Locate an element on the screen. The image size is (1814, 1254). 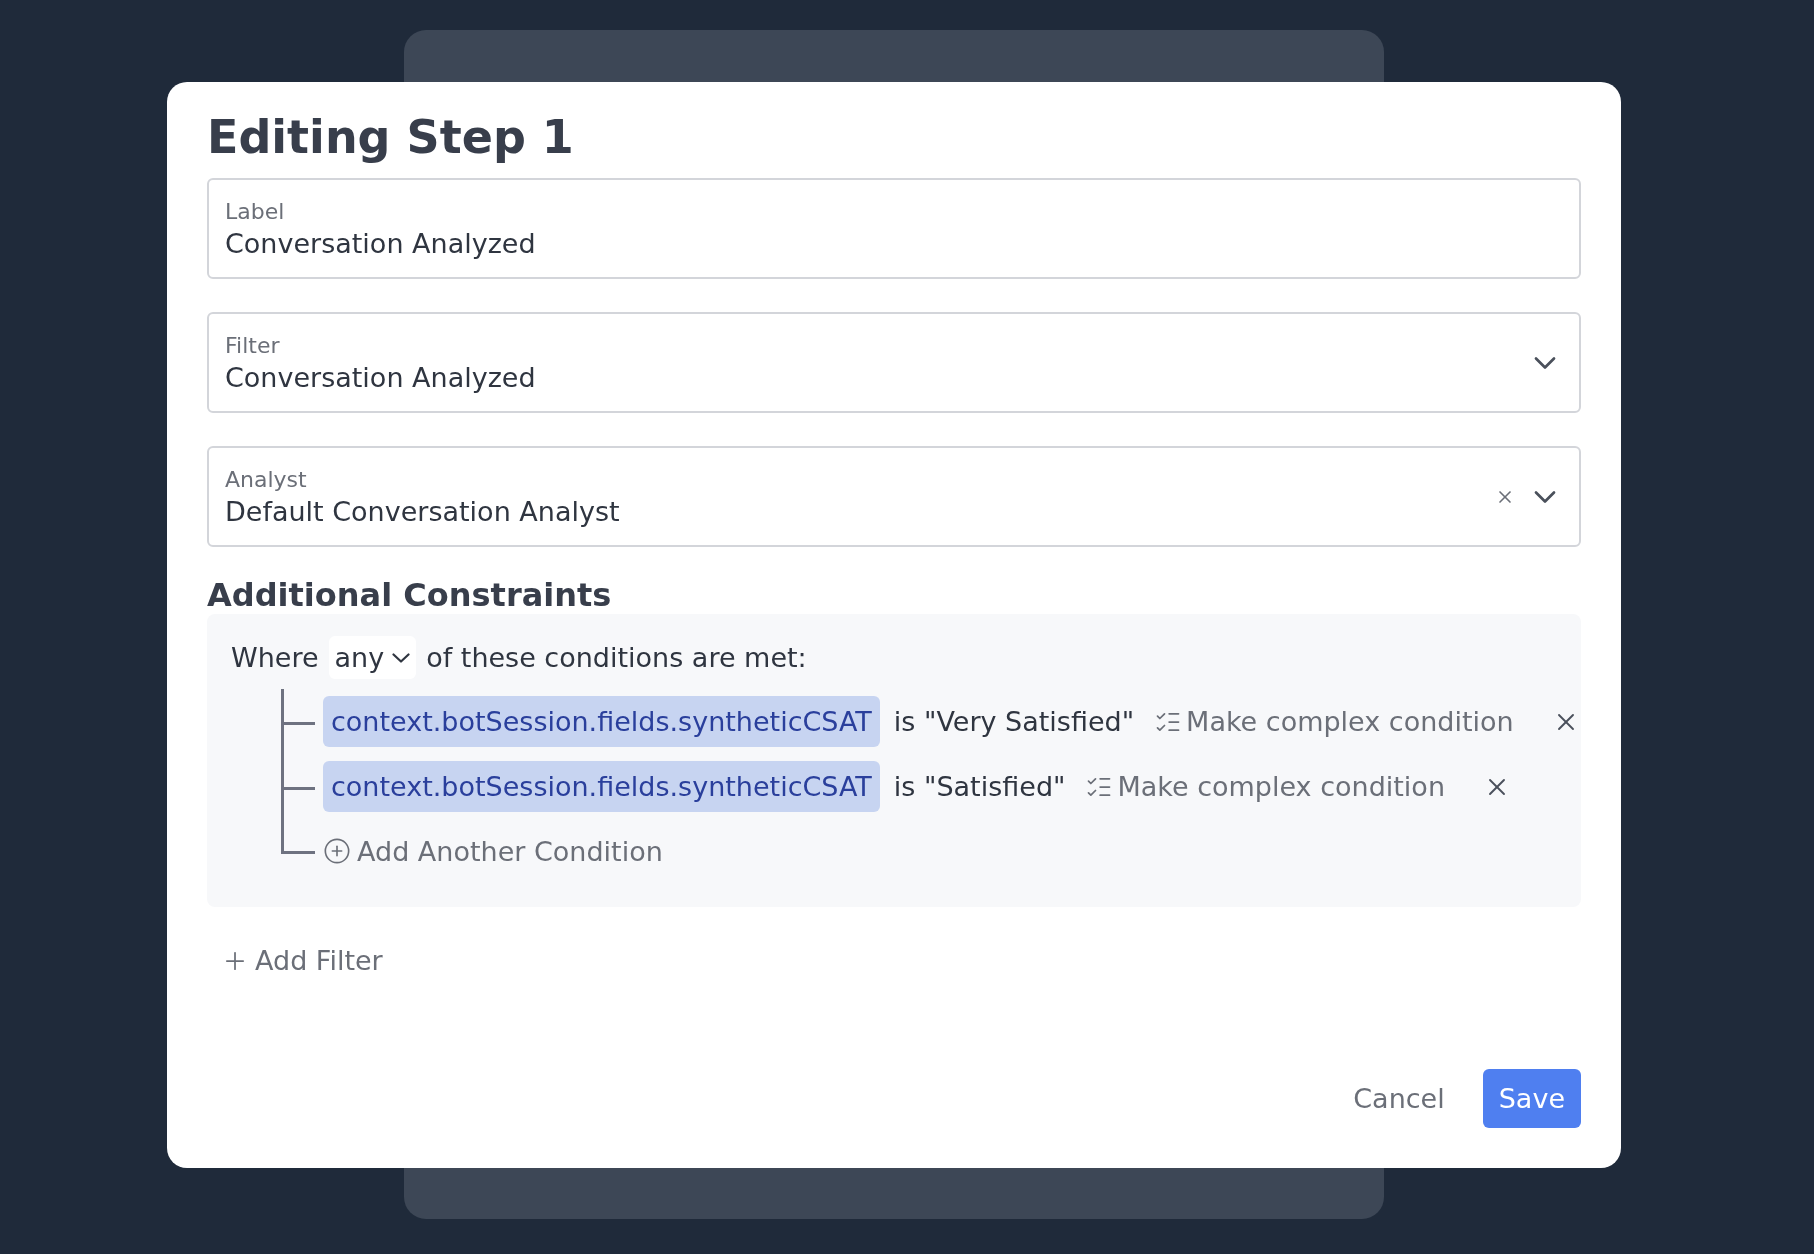
field-label: Label is located at coordinates (255, 211).